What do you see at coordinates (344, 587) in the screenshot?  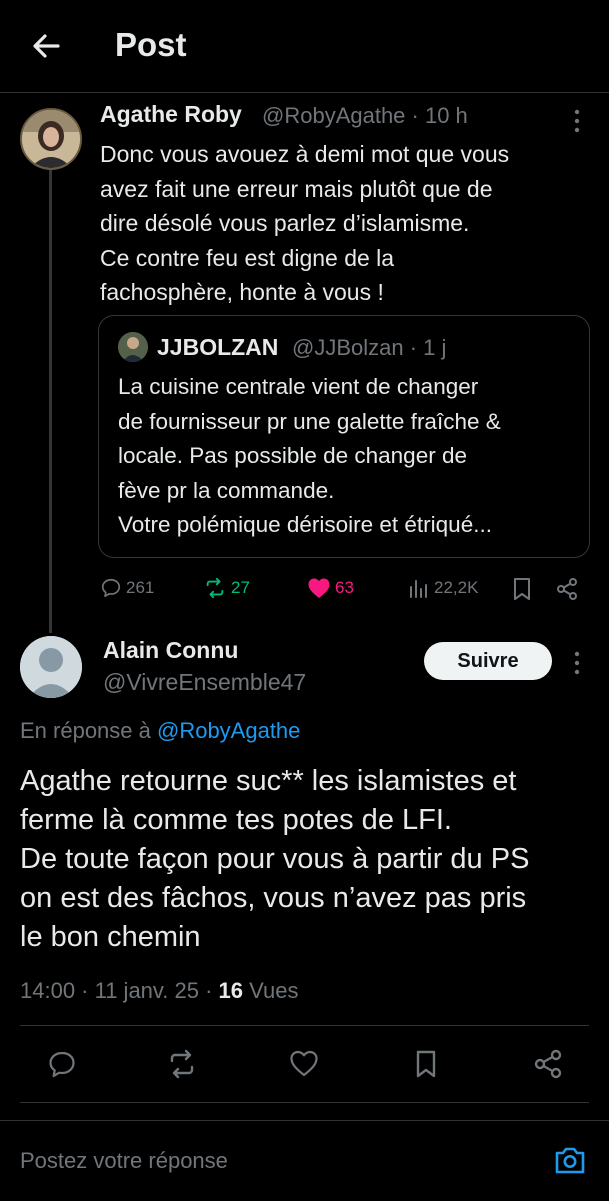 I see `like-count: 63` at bounding box center [344, 587].